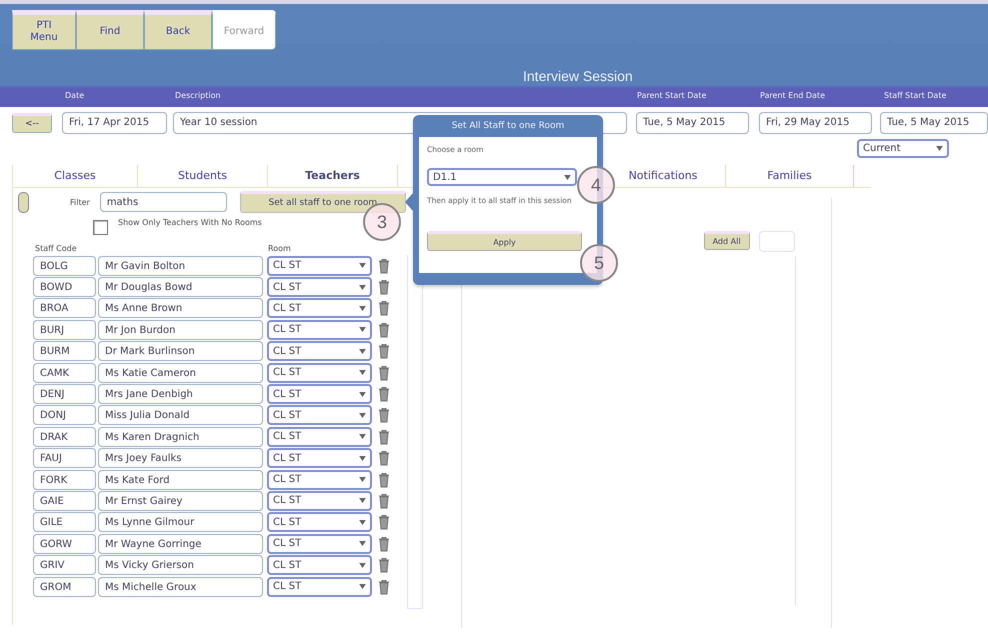 The height and width of the screenshot is (637, 988). Describe the element at coordinates (180, 266) in the screenshot. I see `staff-name-field: Mr Gavin Bolton` at that location.